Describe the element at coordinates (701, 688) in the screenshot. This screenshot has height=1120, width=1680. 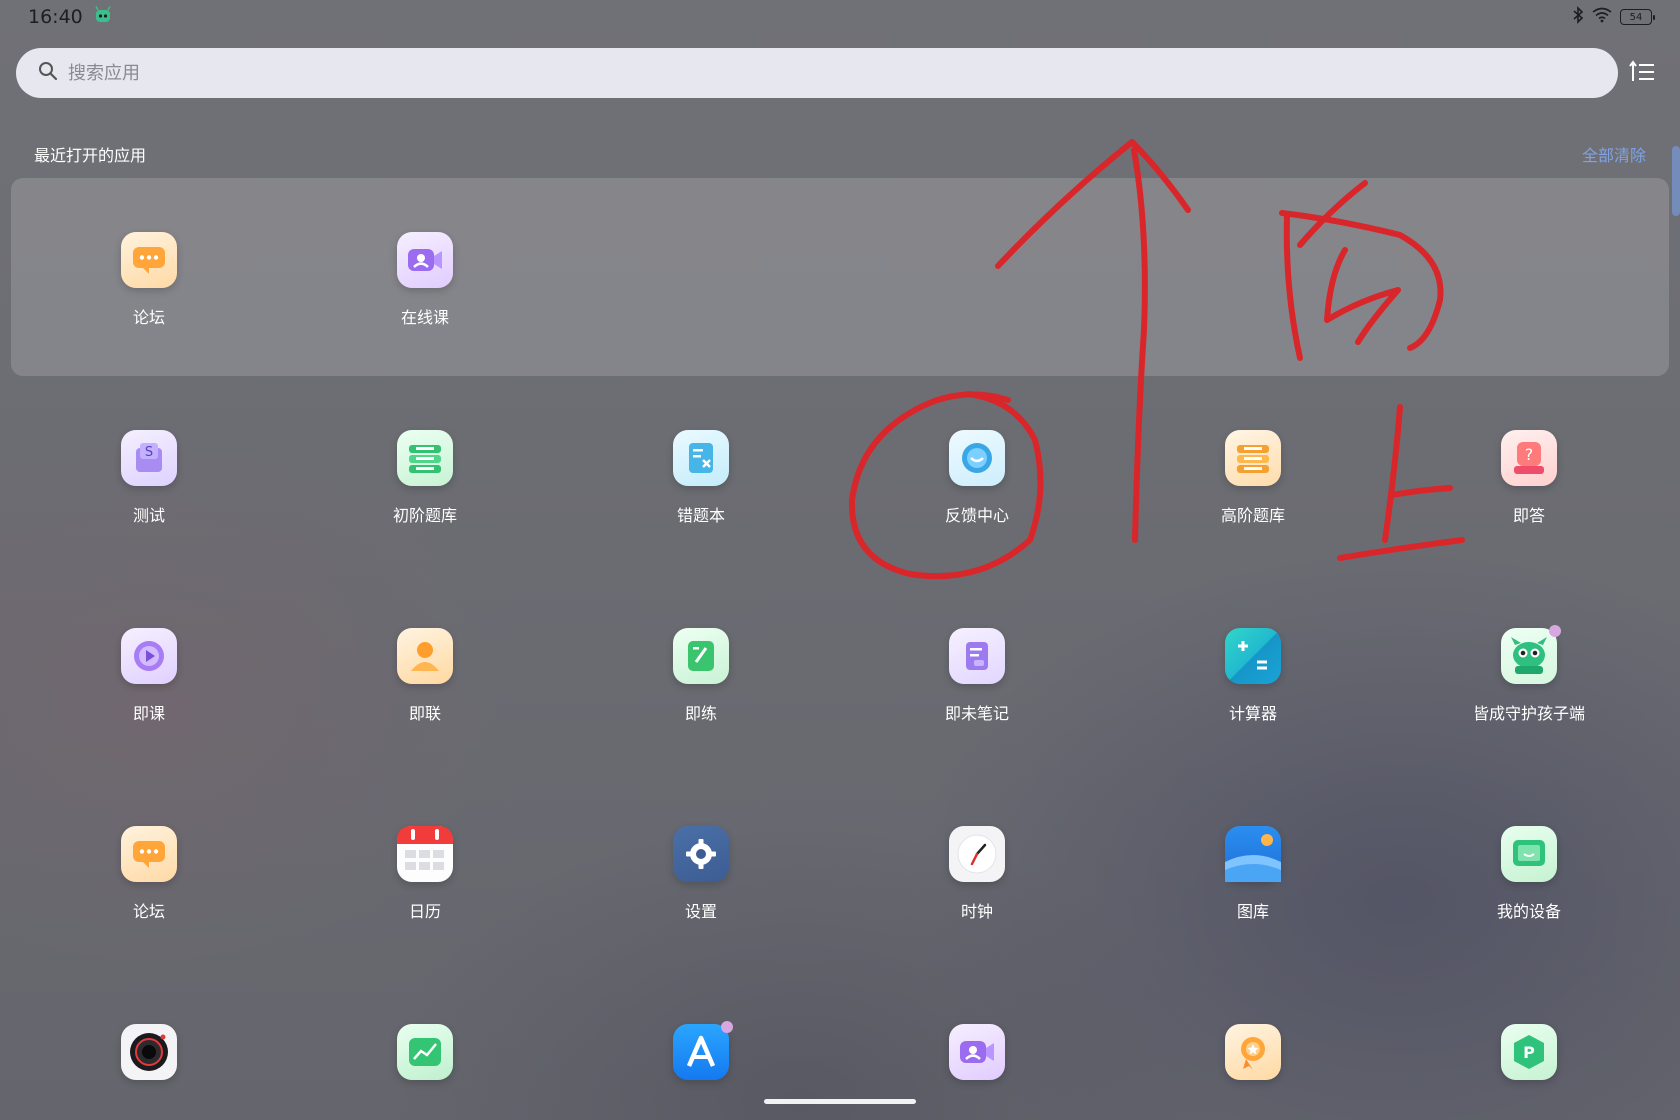
I see `app-practice: 即练` at that location.